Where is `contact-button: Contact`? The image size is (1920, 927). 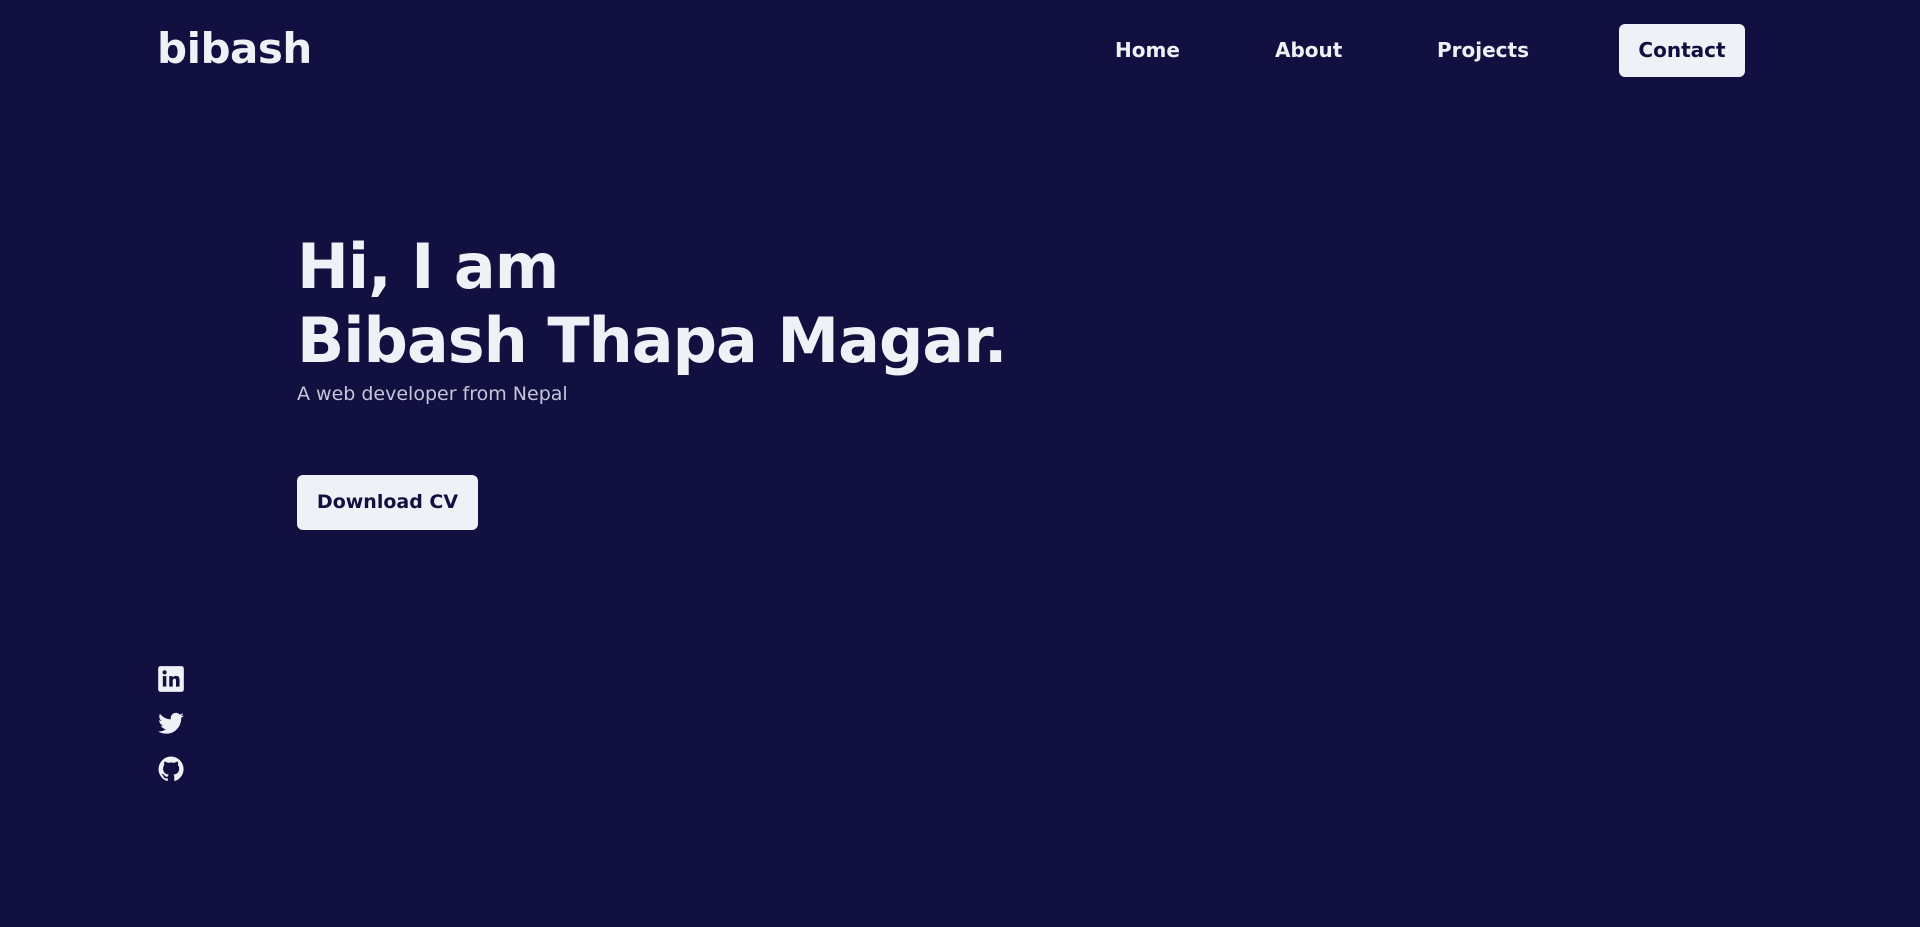 contact-button: Contact is located at coordinates (1682, 50).